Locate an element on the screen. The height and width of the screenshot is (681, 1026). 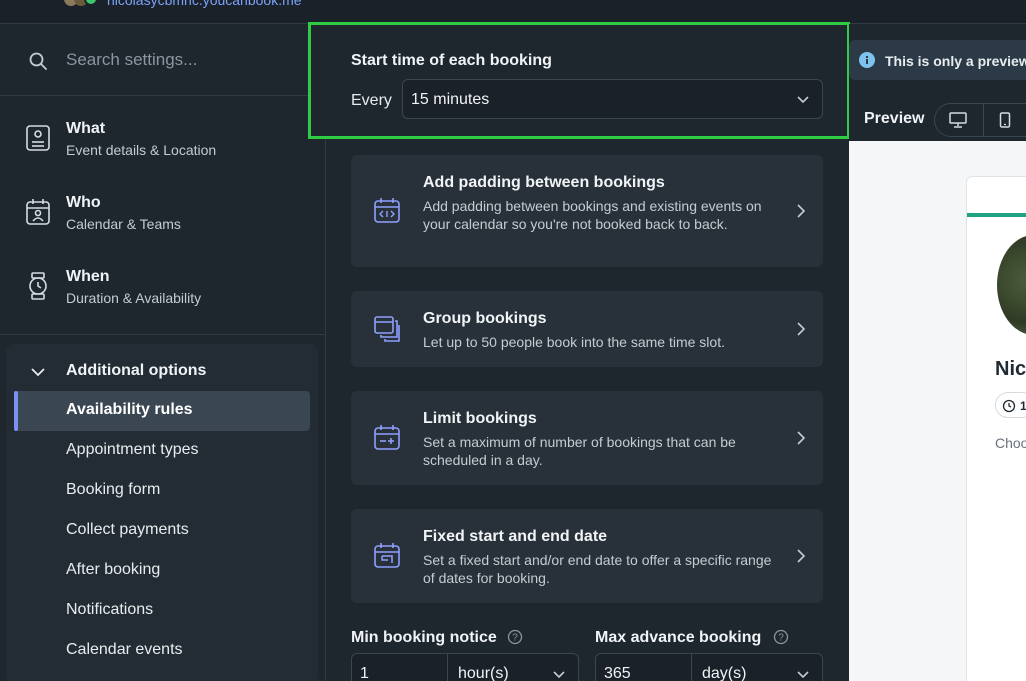
limit-calendar-icon is located at coordinates (387, 437).